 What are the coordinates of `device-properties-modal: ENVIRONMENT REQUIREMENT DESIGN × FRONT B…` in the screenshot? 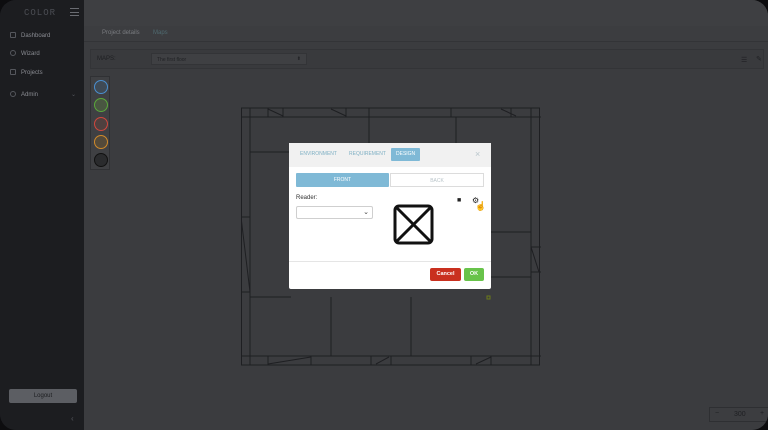 It's located at (390, 216).